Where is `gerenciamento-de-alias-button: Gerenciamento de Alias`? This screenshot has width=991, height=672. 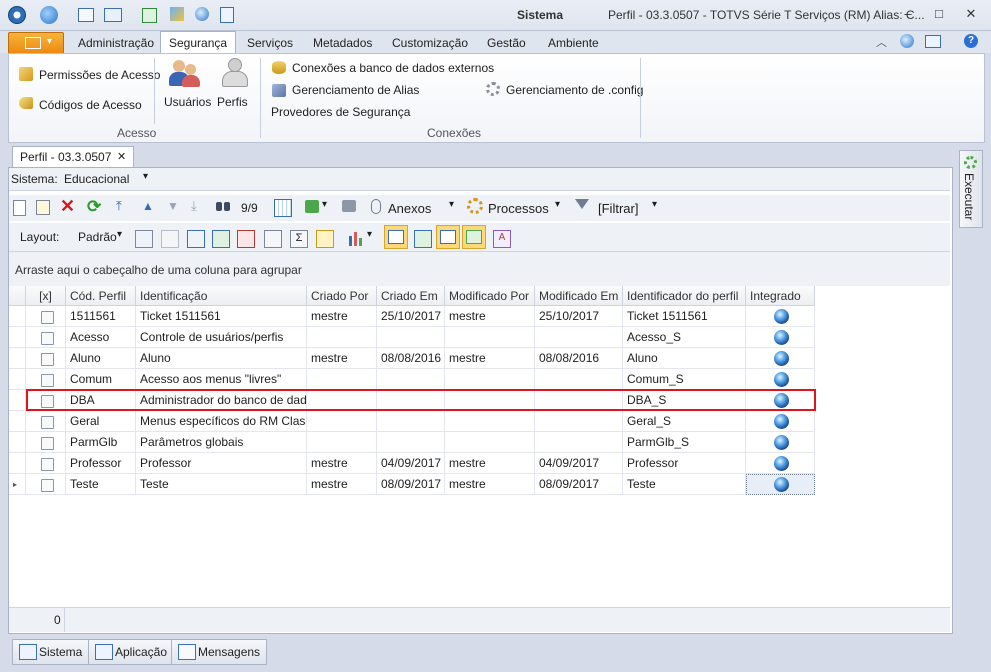
gerenciamento-de-alias-button: Gerenciamento de Alias is located at coordinates (355, 90).